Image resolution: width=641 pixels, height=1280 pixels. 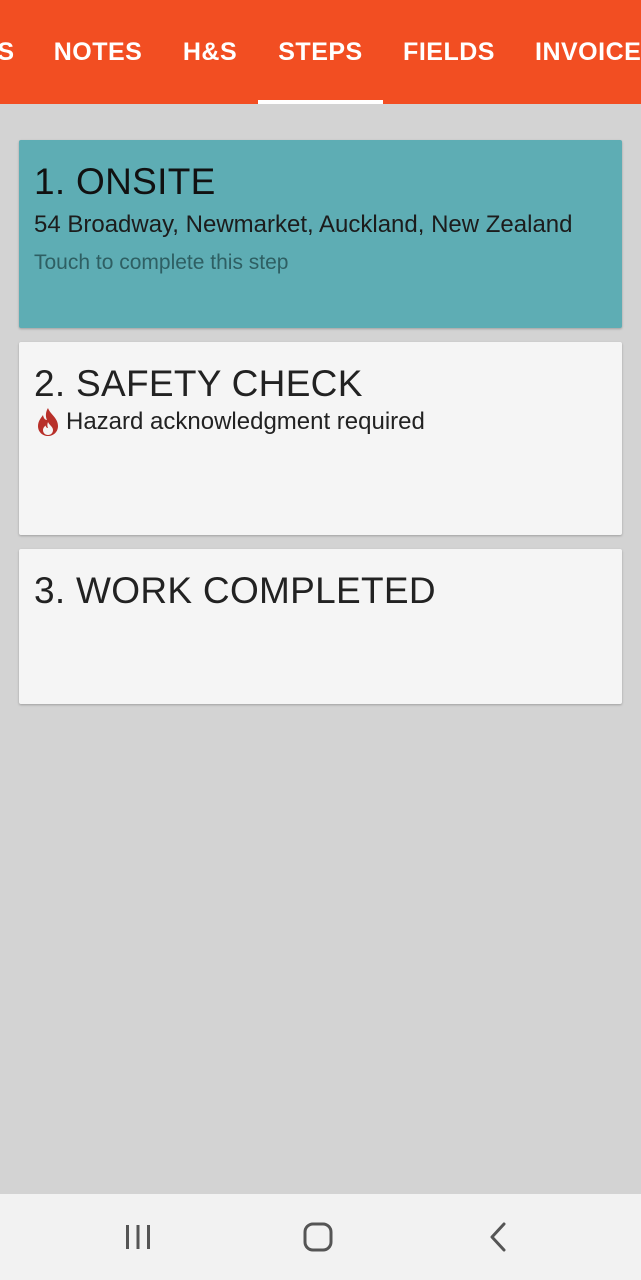 I want to click on tab-label: INVOICE, so click(x=588, y=51).